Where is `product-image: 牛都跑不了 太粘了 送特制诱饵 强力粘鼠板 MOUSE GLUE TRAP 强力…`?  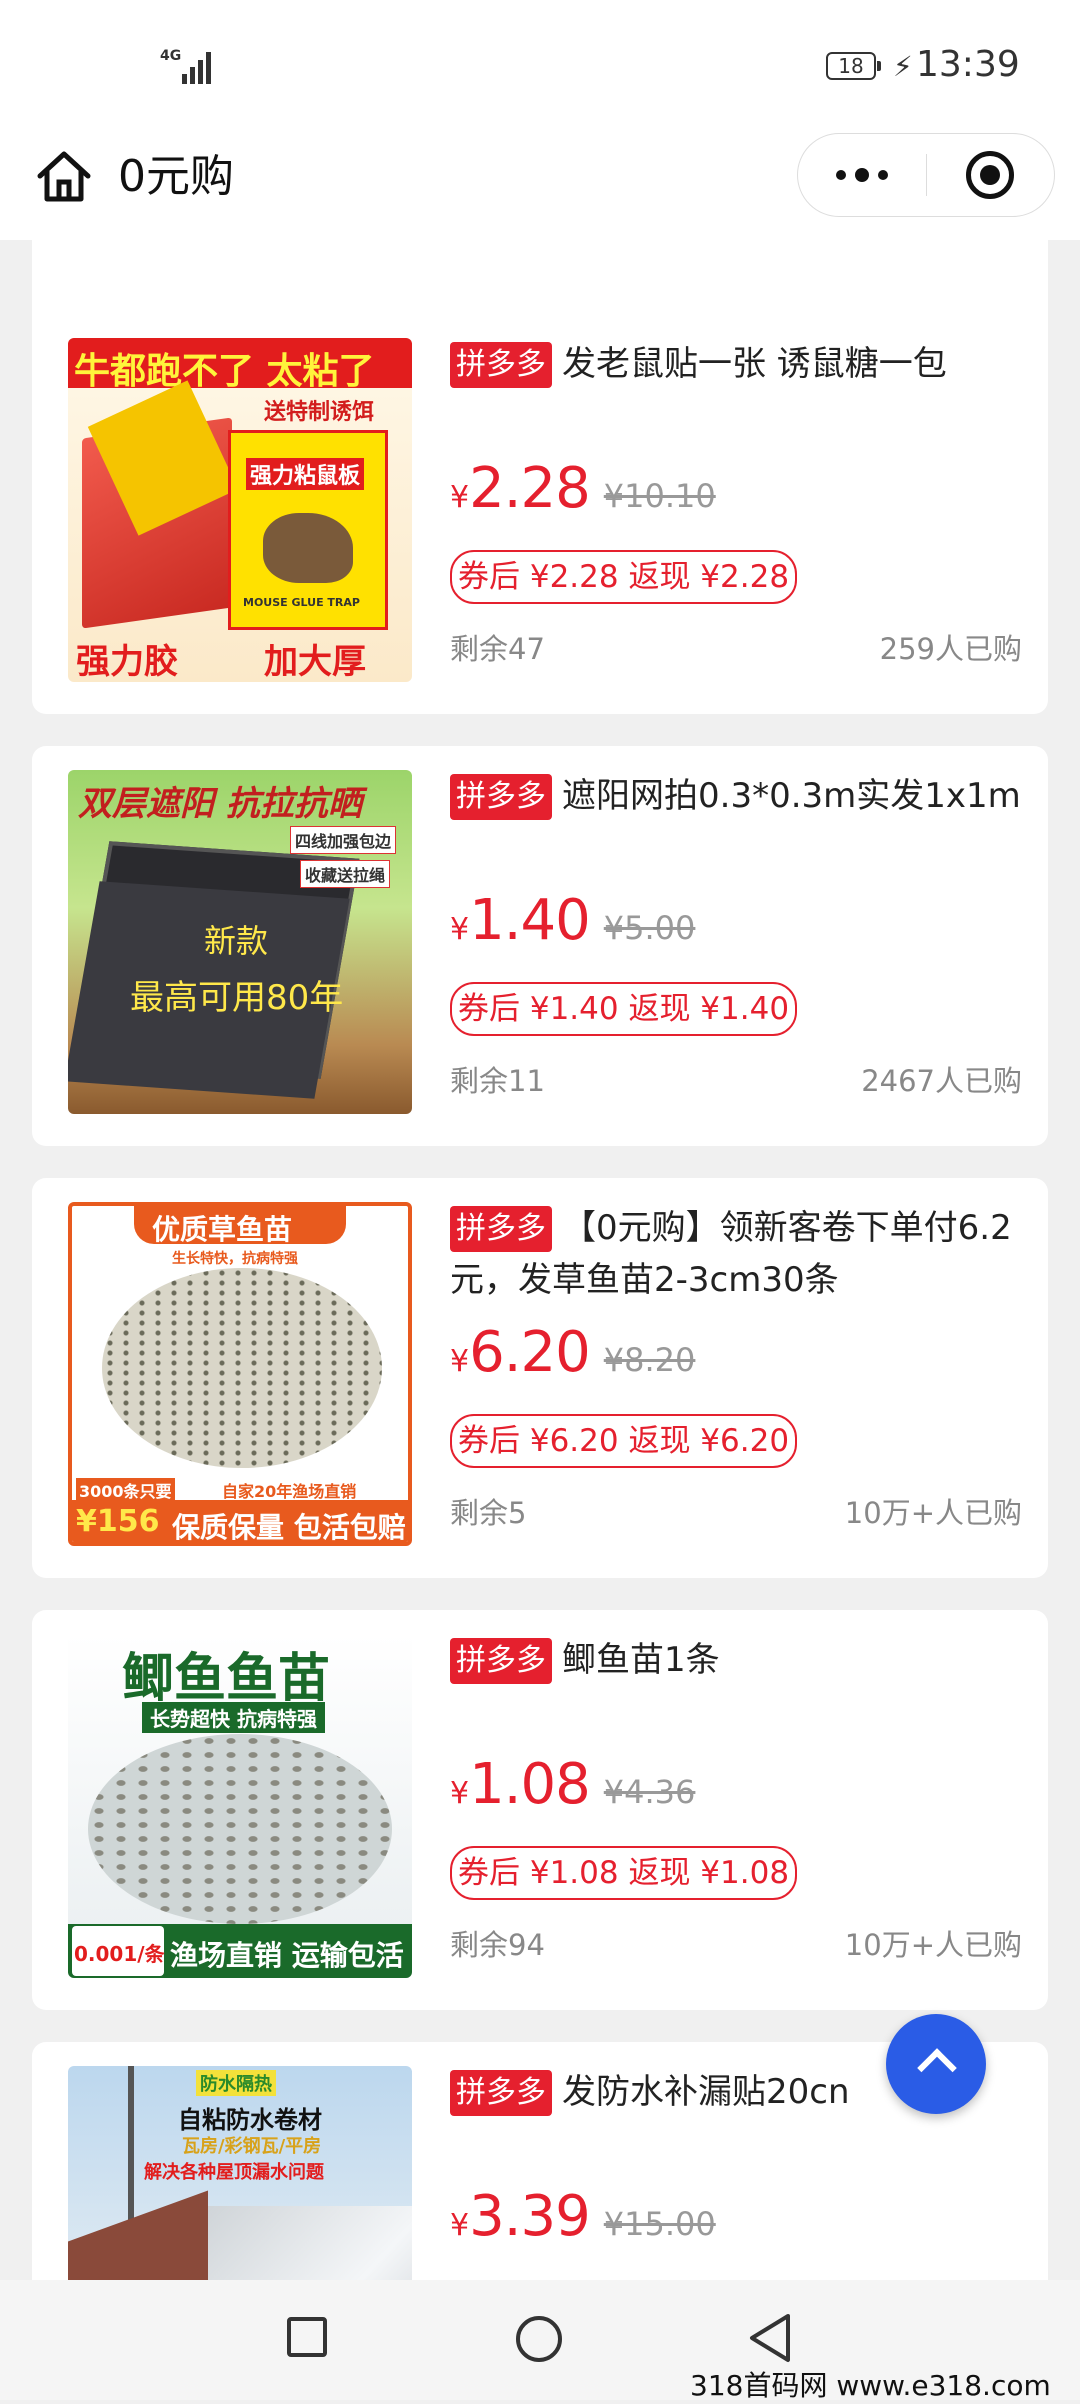
product-image: 牛都跑不了 太粘了 送特制诱饵 强力粘鼠板 MOUSE GLUE TRAP 强力… is located at coordinates (240, 510).